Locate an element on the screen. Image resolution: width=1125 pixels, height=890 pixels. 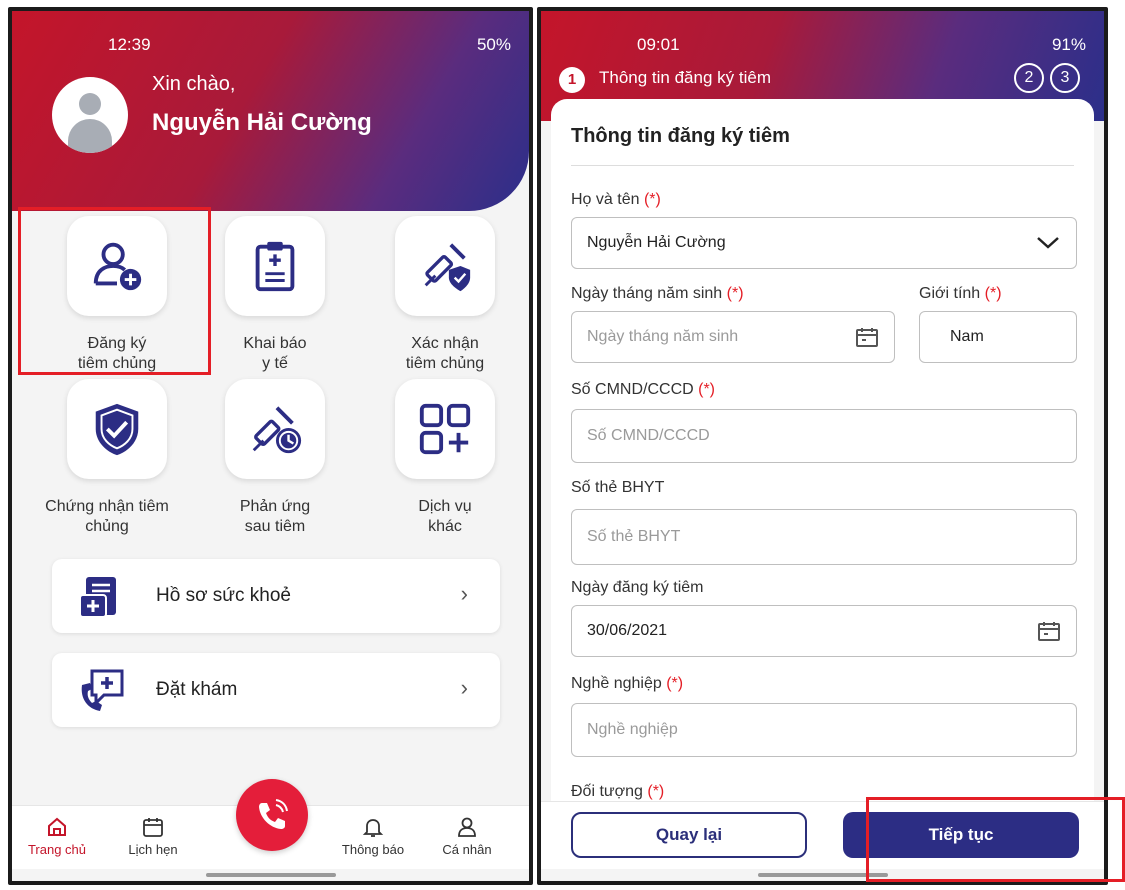
nav-home: Trang chủ is located at coordinates (57, 836).